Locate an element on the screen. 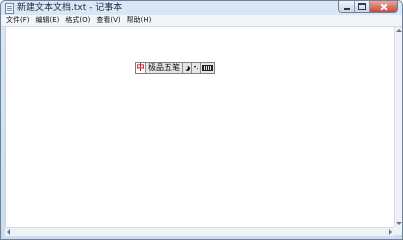  scroll-left-icon is located at coordinates (8, 232).